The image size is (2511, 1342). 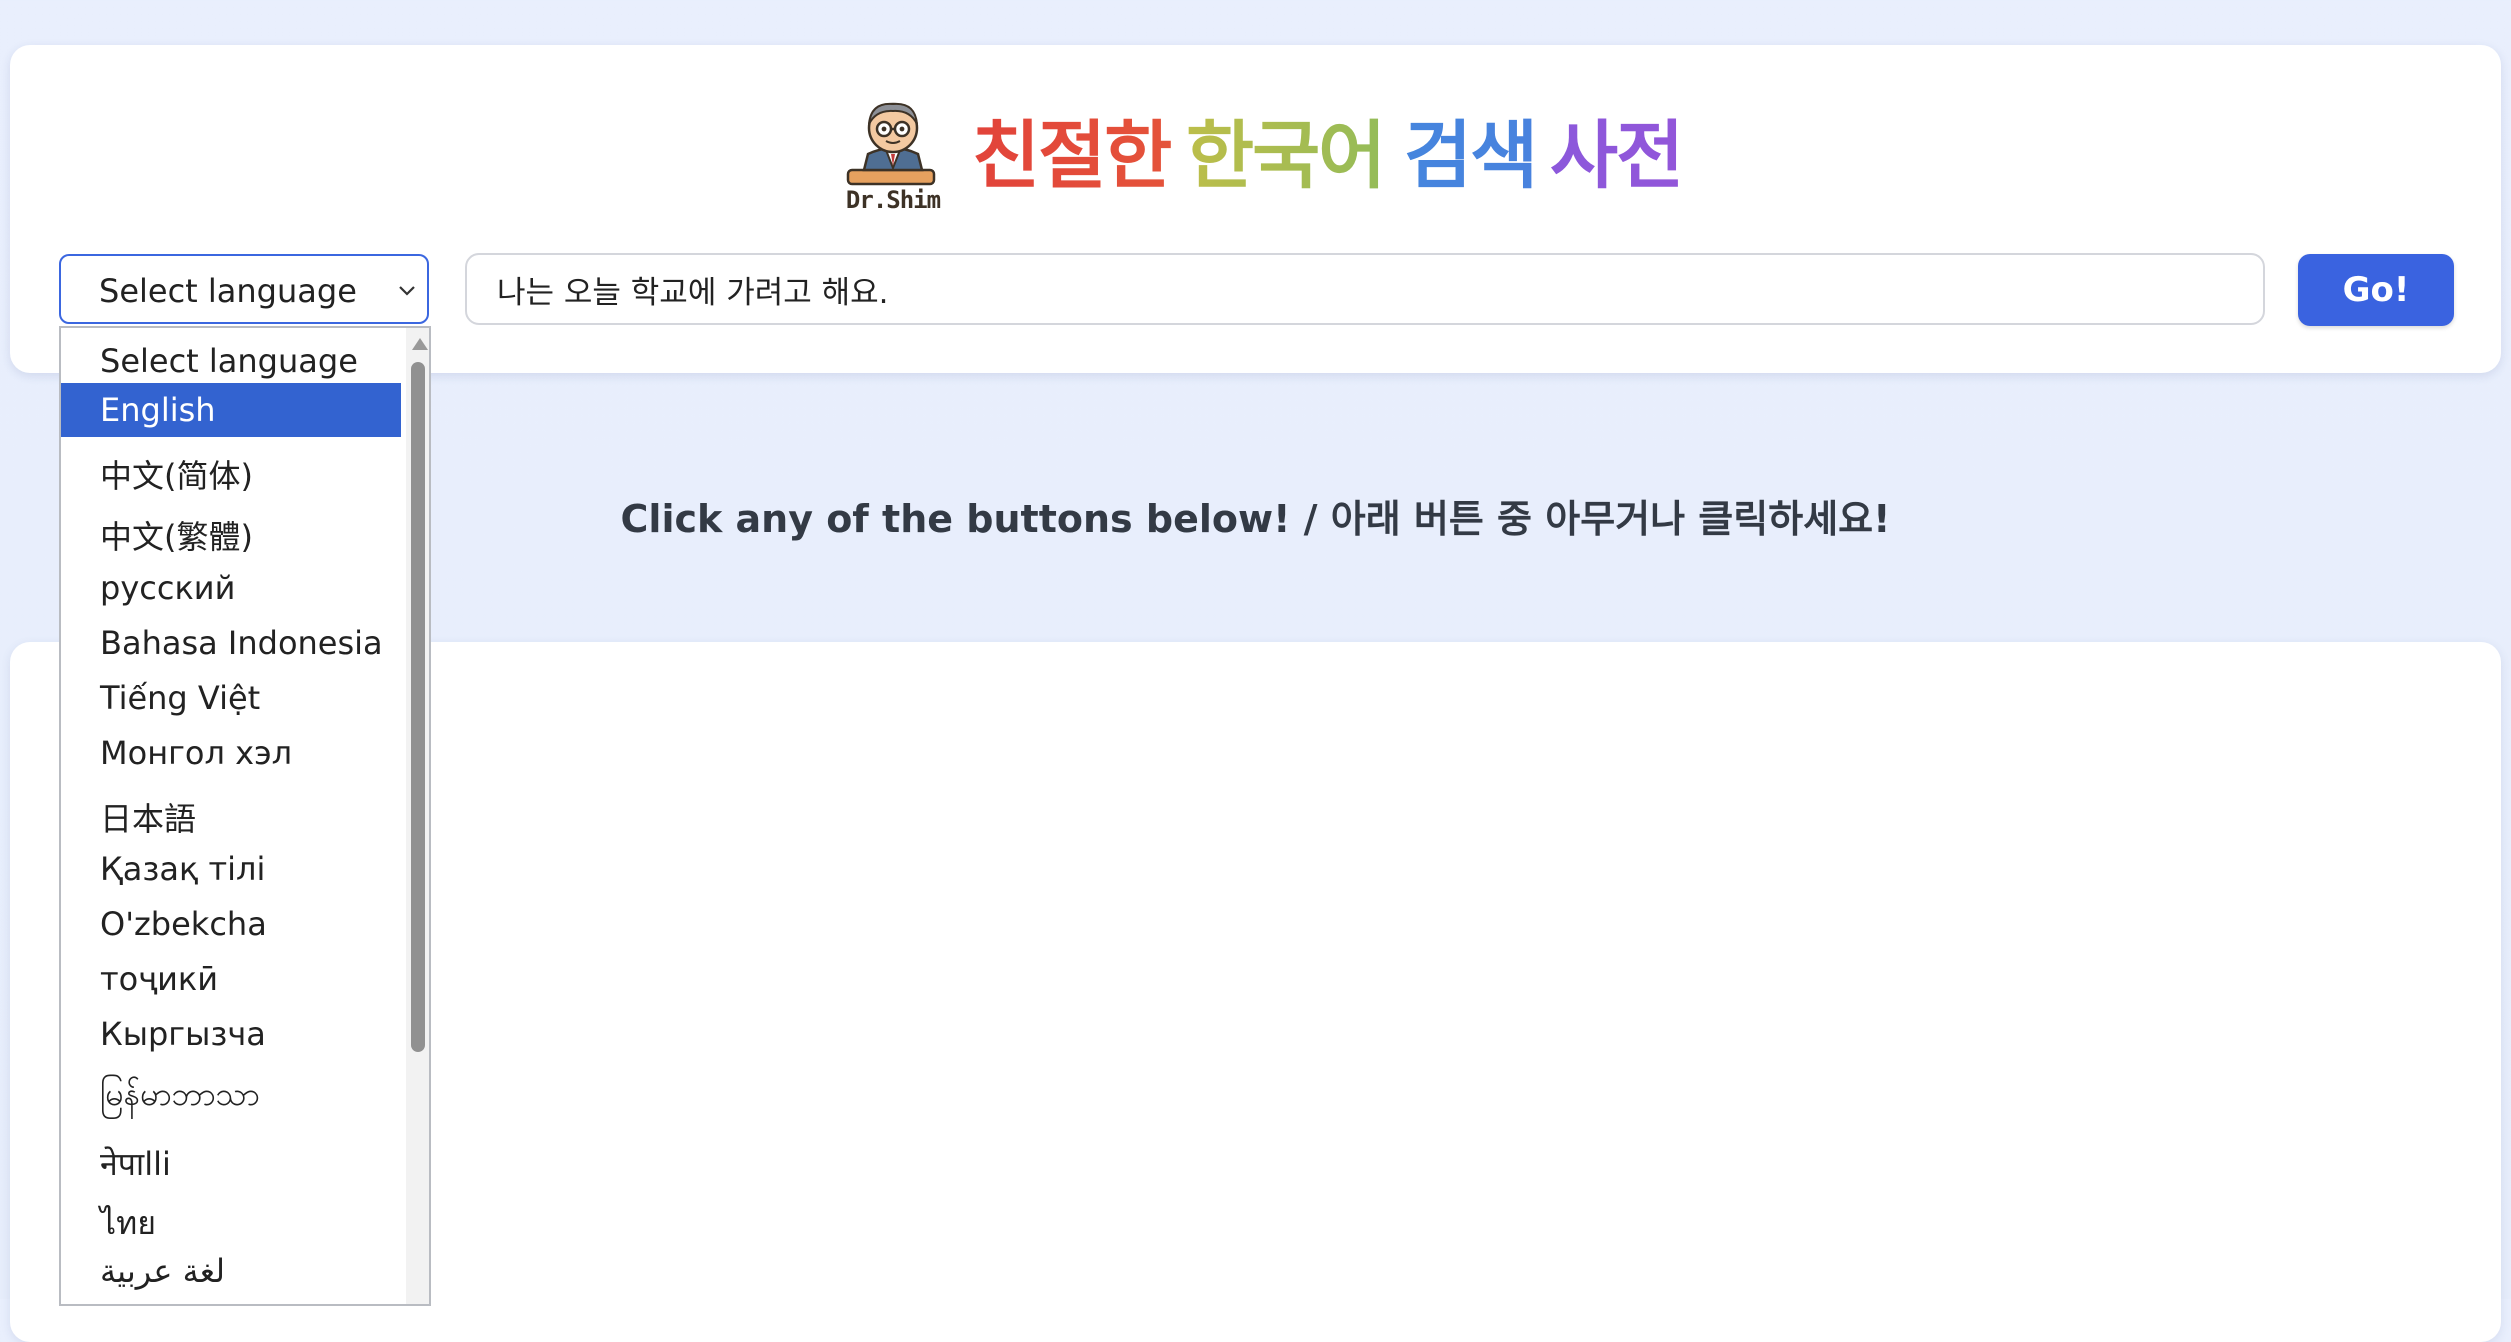 What do you see at coordinates (407, 291) in the screenshot?
I see `chevron-down-icon` at bounding box center [407, 291].